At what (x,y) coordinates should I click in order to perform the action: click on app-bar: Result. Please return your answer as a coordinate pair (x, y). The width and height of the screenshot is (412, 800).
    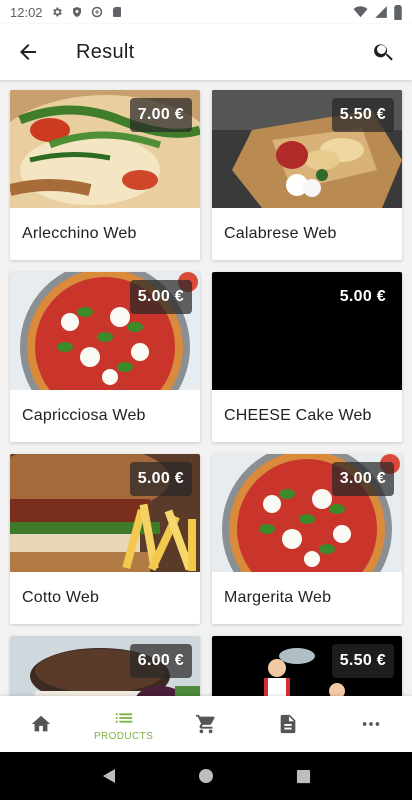
    Looking at the image, I should click on (206, 52).